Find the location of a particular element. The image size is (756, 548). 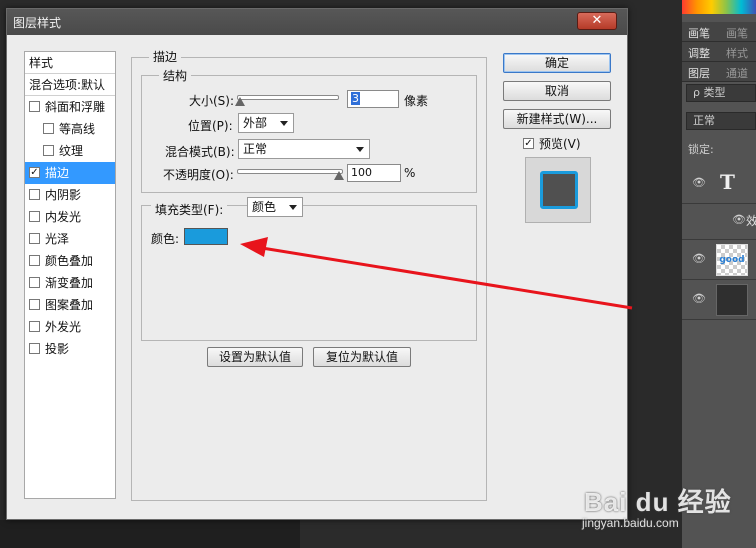

fill-type-select: 颜色 is located at coordinates (275, 207).